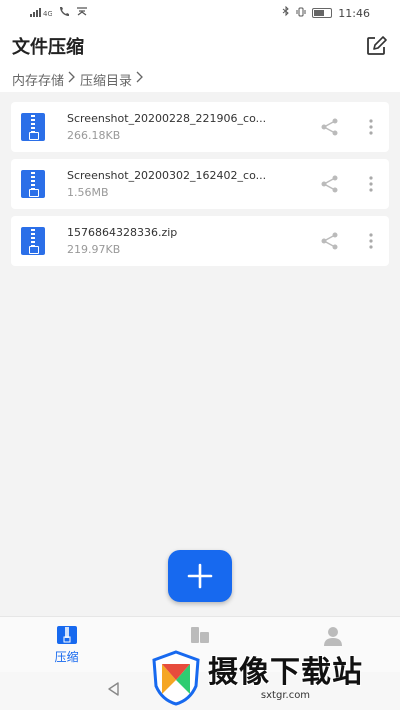 The height and width of the screenshot is (710, 400). I want to click on phone-icon, so click(64, 13).